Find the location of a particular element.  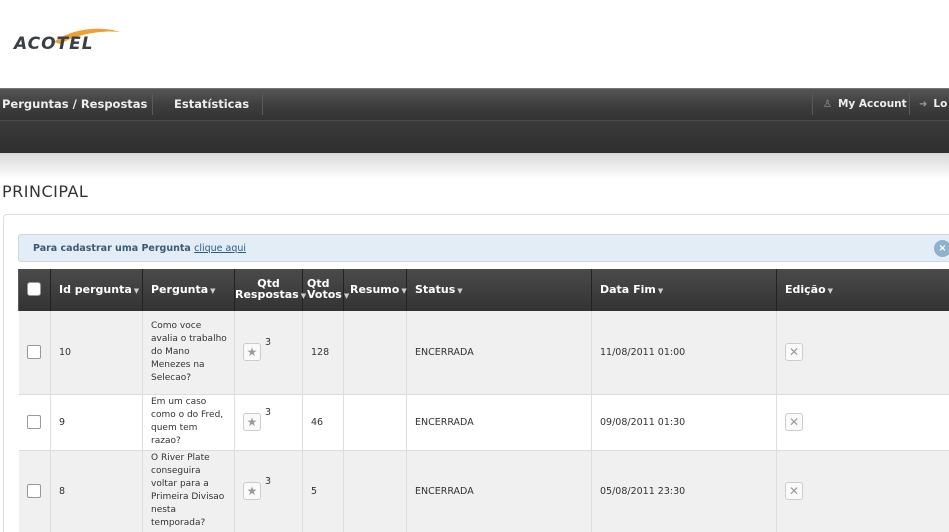

col-resumo-label: Resumo is located at coordinates (375, 289).